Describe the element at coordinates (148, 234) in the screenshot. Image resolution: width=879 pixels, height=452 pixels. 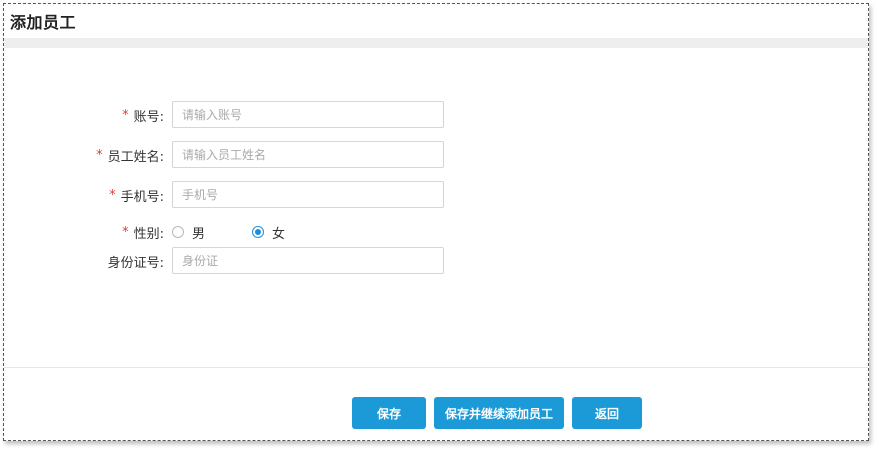
I see `gender-label: 性别:` at that location.